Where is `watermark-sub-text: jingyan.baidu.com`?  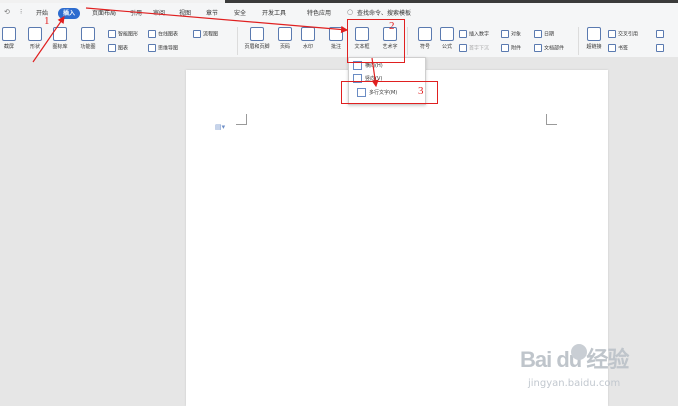
watermark-sub-text: jingyan.baidu.com is located at coordinates (574, 383).